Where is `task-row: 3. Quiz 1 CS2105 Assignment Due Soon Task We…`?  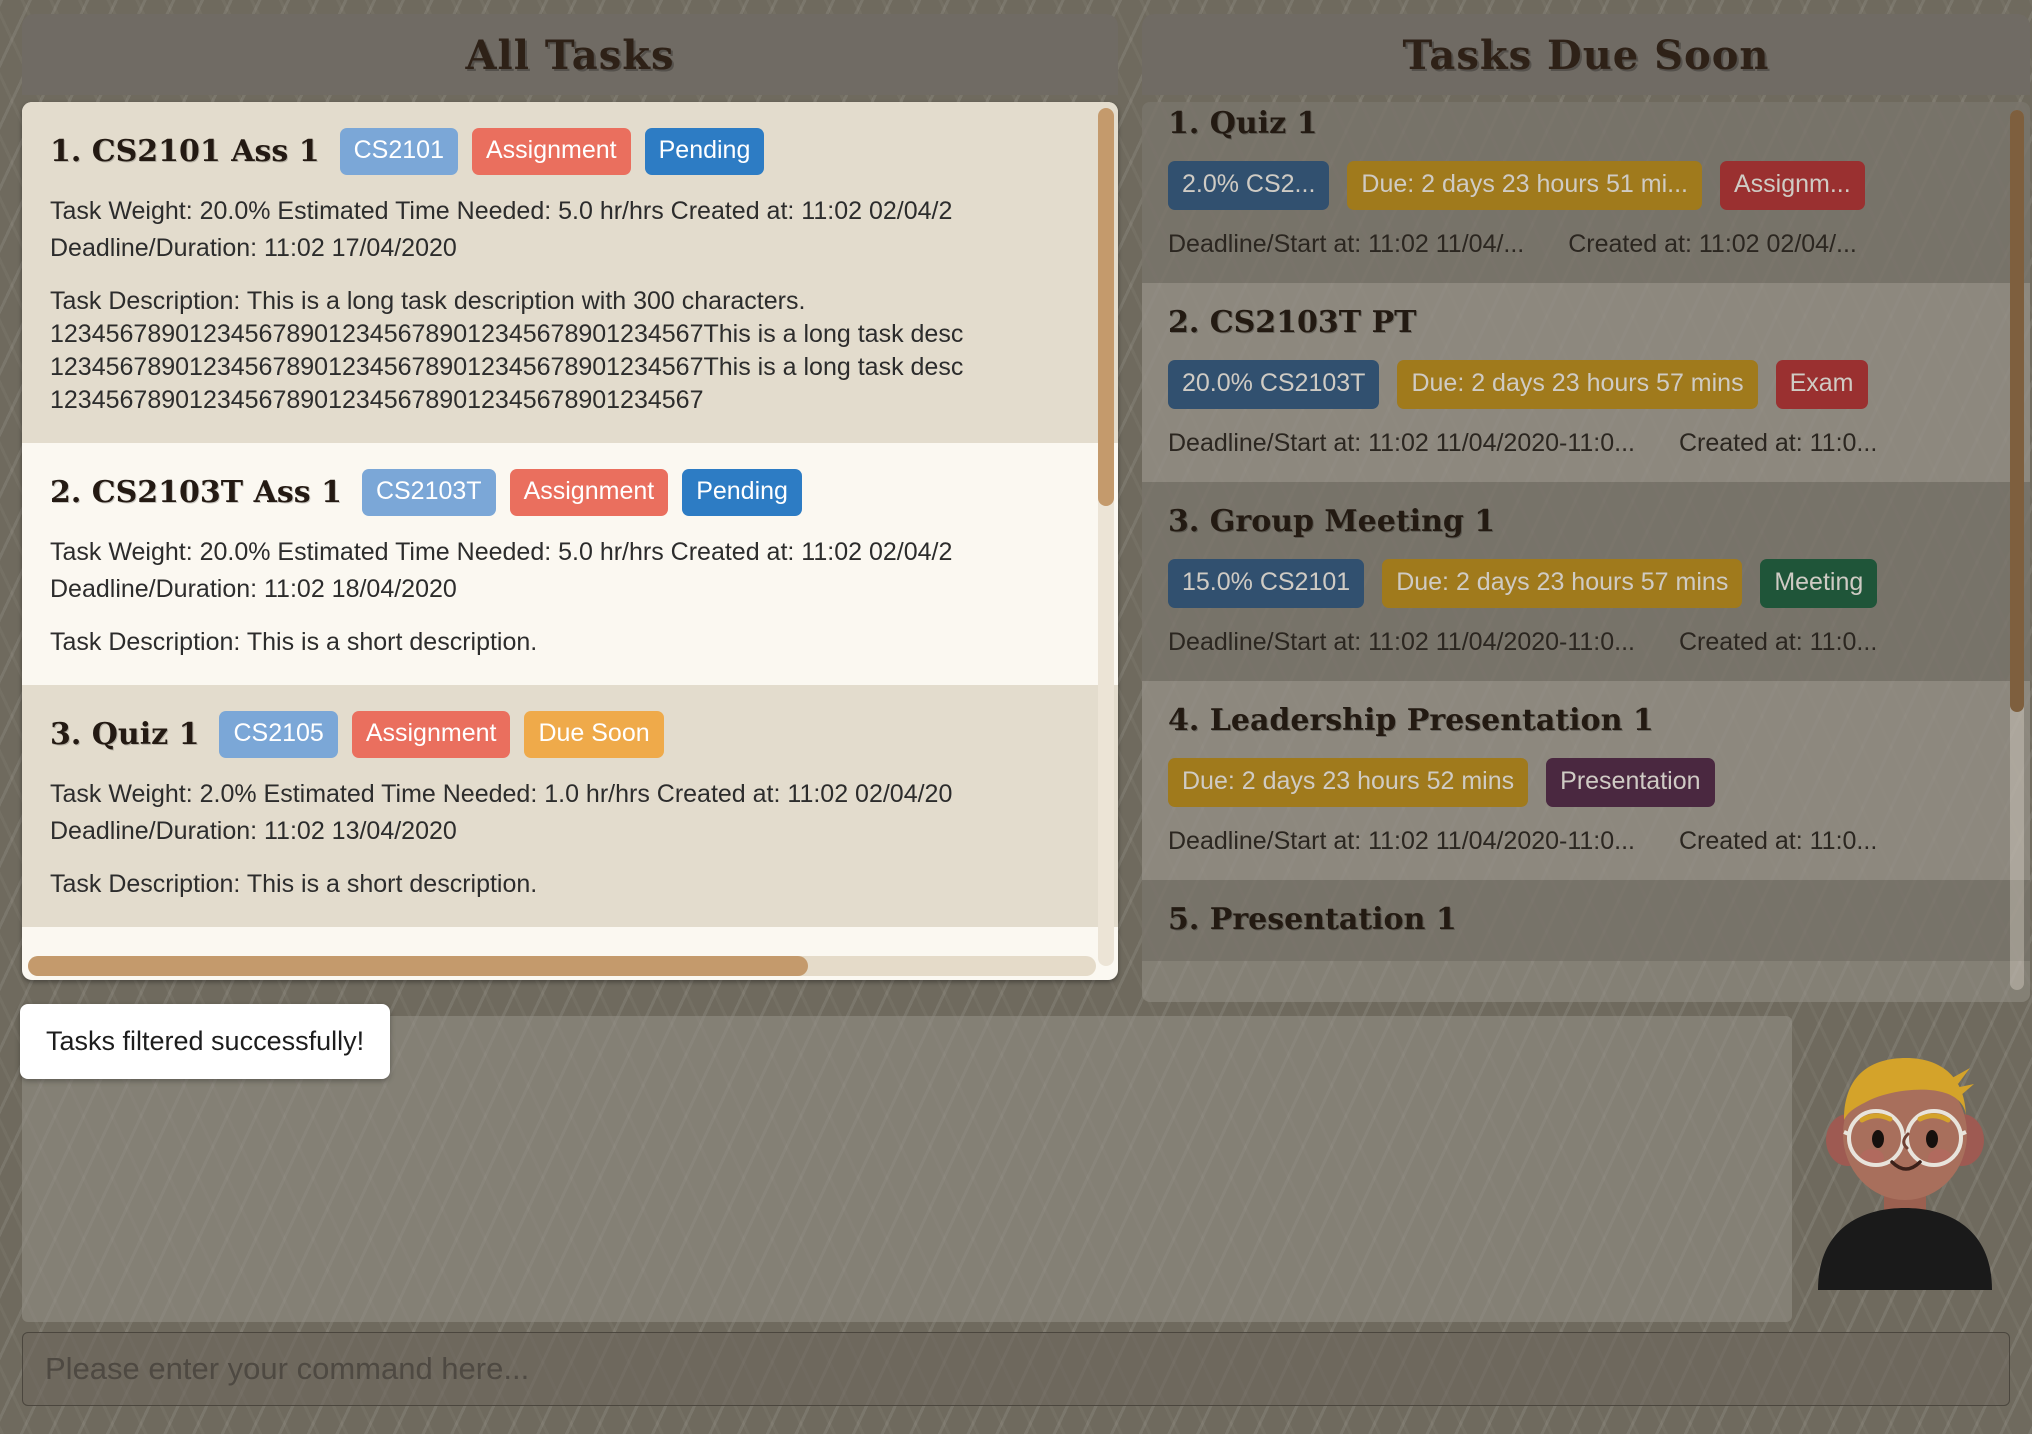 task-row: 3. Quiz 1 CS2105 Assignment Due Soon Task We… is located at coordinates (570, 806).